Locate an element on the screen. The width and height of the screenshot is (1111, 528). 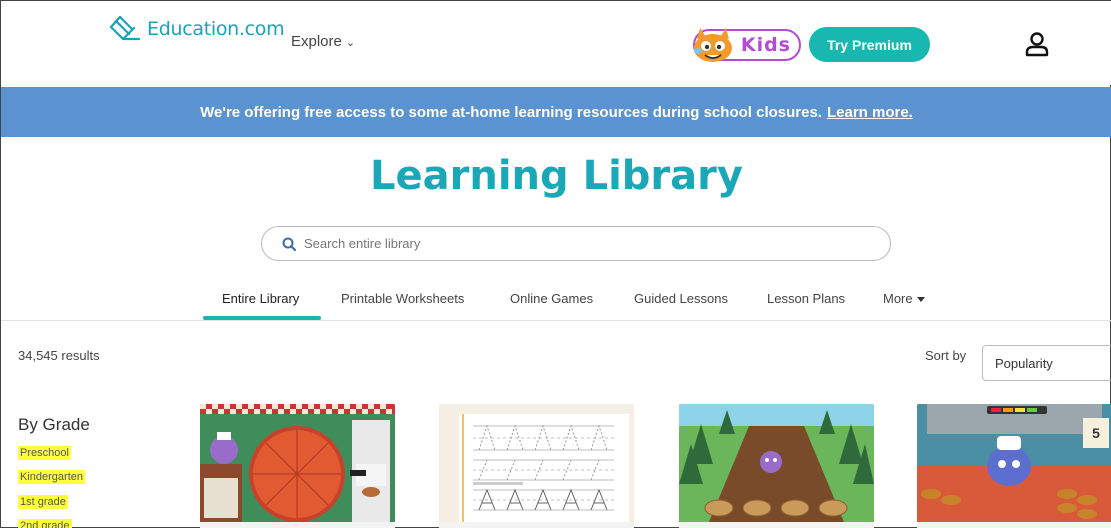
kids-link: Kids is located at coordinates (747, 45).